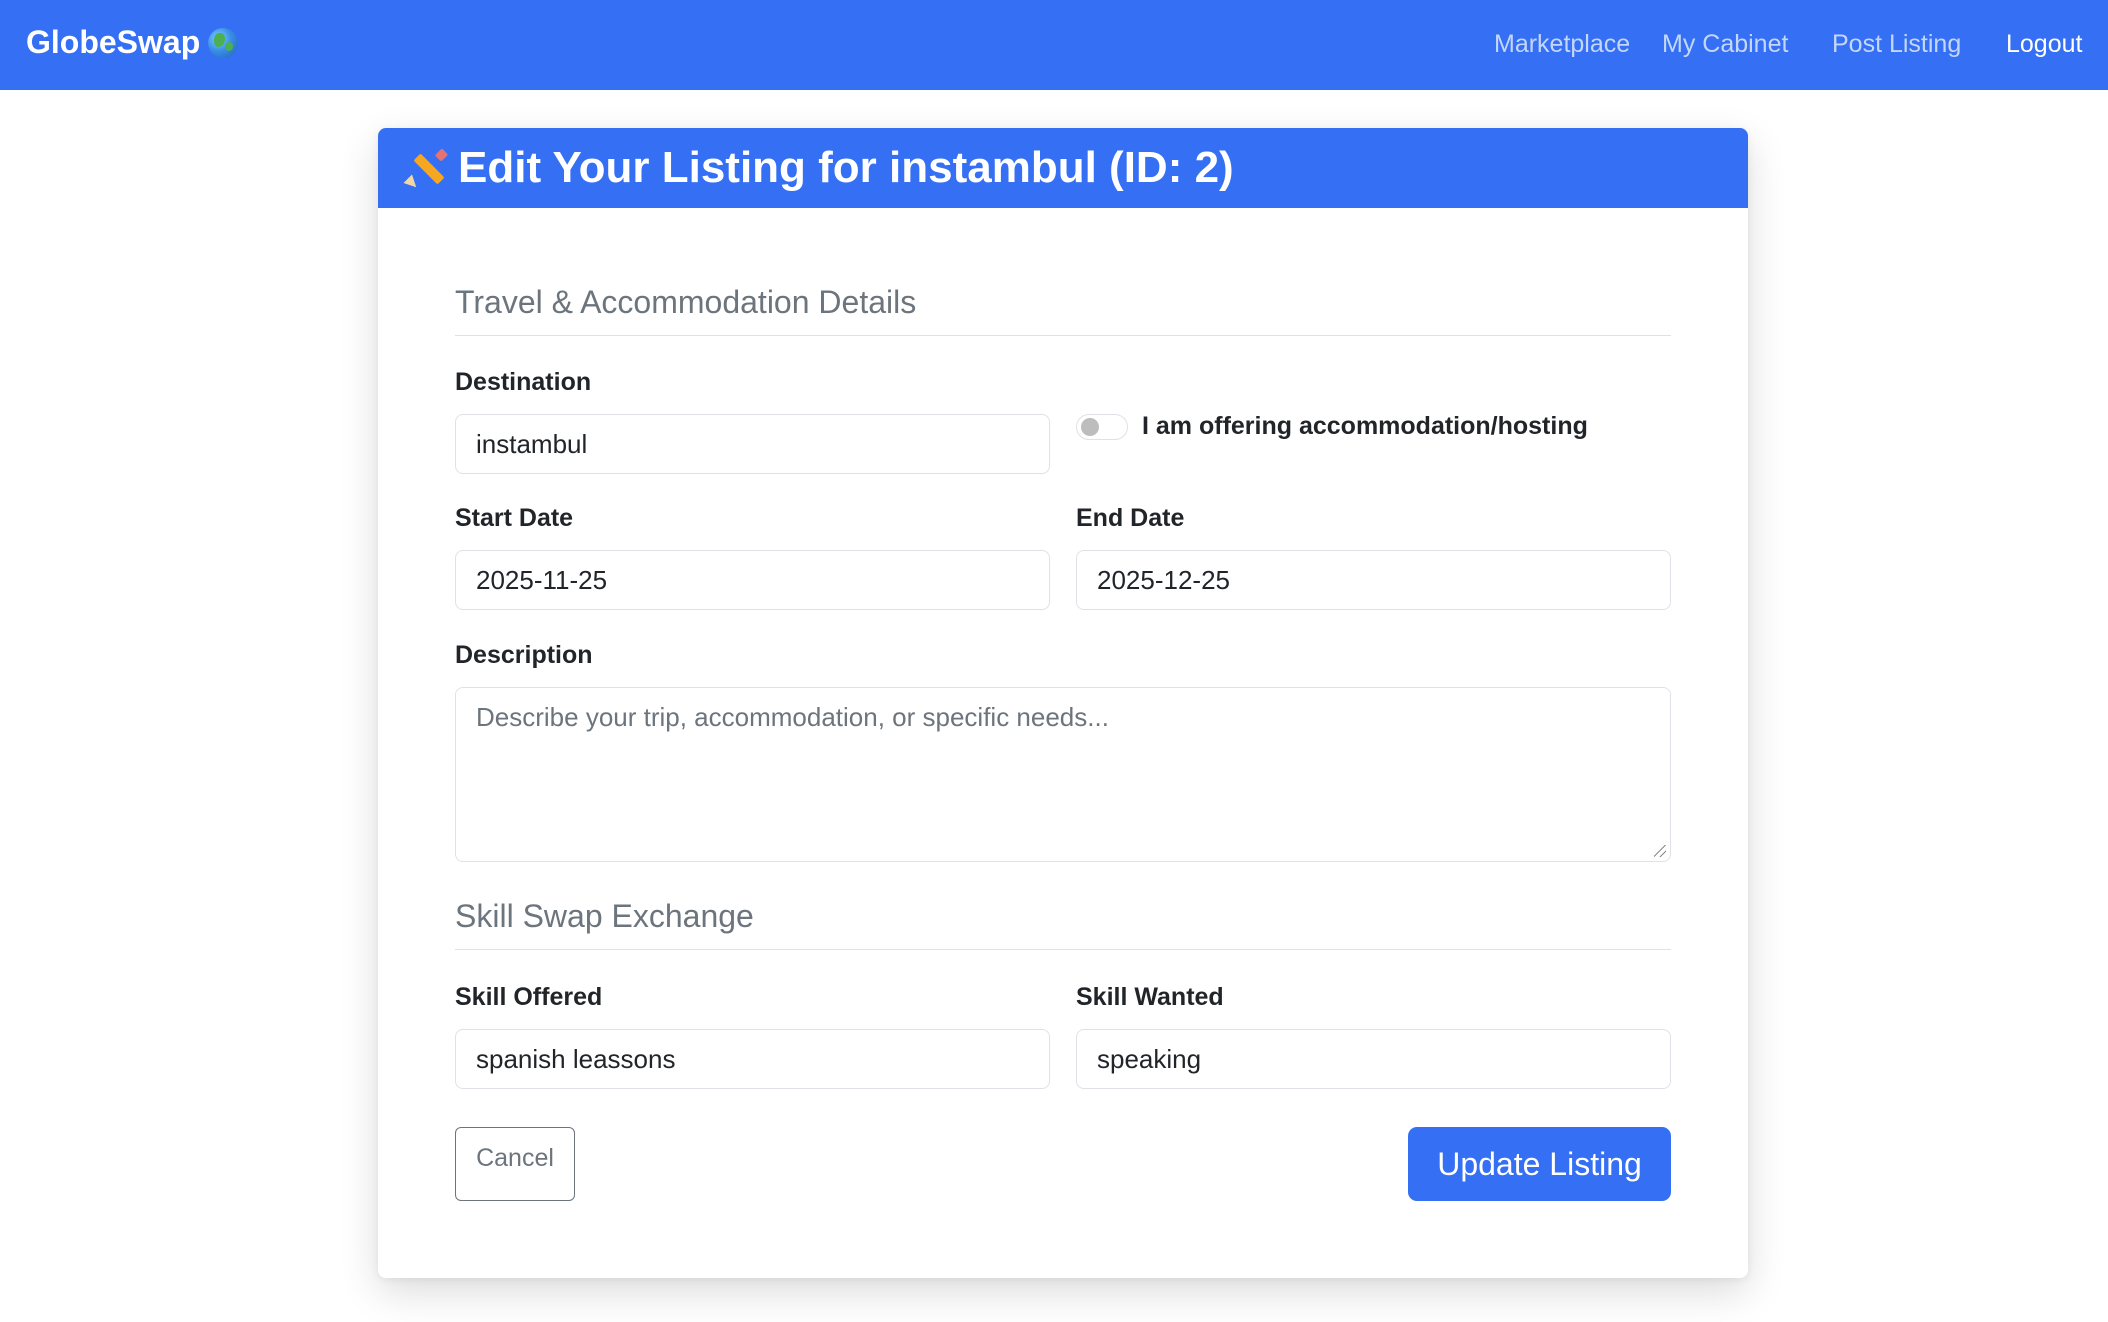 The height and width of the screenshot is (1322, 2108). I want to click on resize-handle-icon, so click(1660, 851).